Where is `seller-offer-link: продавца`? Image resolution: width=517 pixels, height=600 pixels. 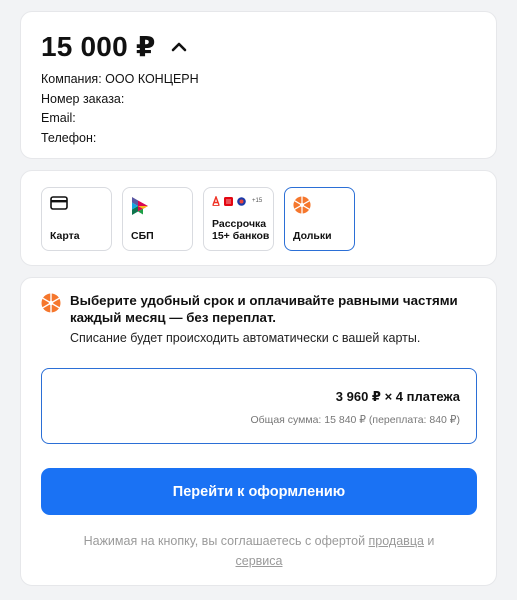 seller-offer-link: продавца is located at coordinates (396, 541).